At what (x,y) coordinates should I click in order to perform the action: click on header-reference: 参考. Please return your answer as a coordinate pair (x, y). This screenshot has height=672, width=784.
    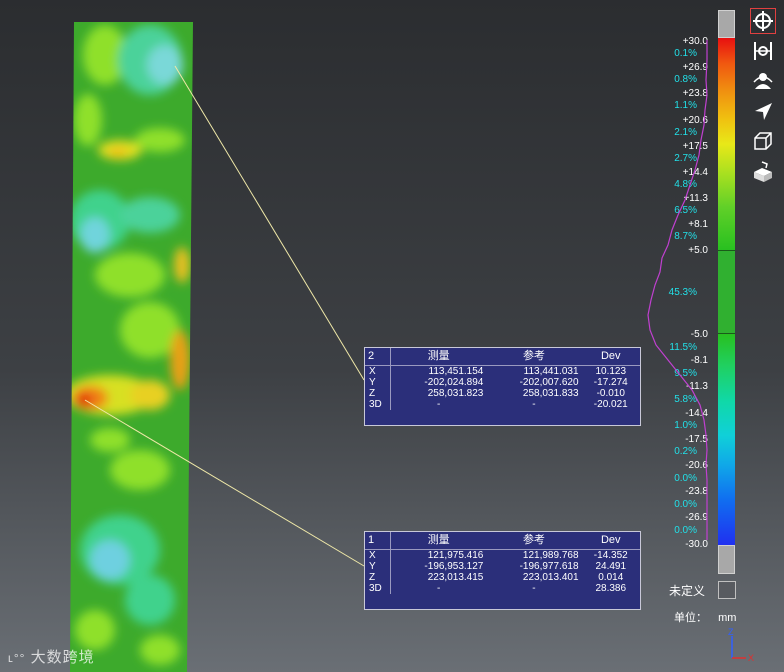
    Looking at the image, I should click on (534, 357).